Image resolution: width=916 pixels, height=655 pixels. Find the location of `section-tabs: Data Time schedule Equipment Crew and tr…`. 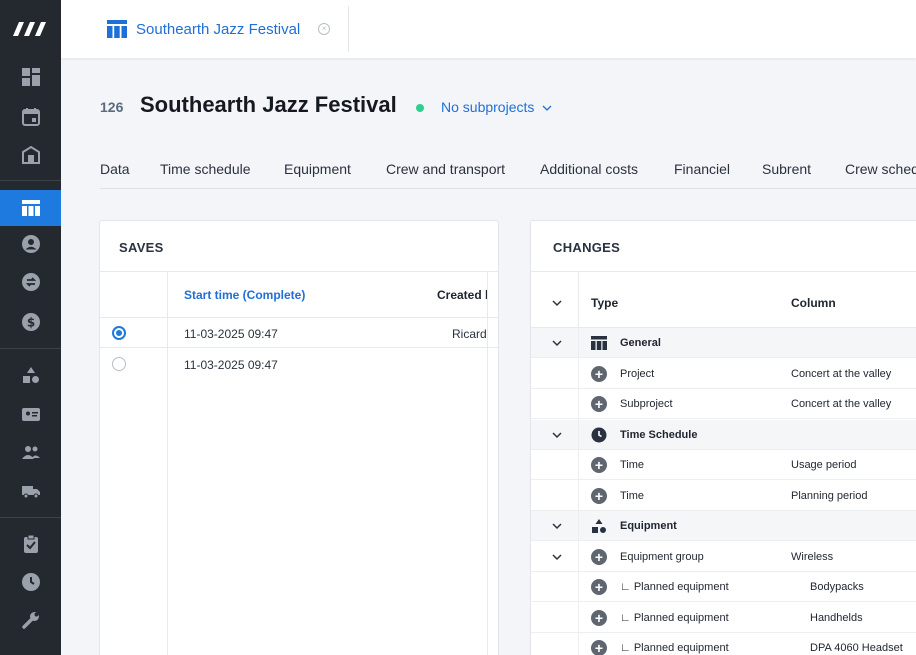

section-tabs: Data Time schedule Equipment Crew and tr… is located at coordinates (508, 175).